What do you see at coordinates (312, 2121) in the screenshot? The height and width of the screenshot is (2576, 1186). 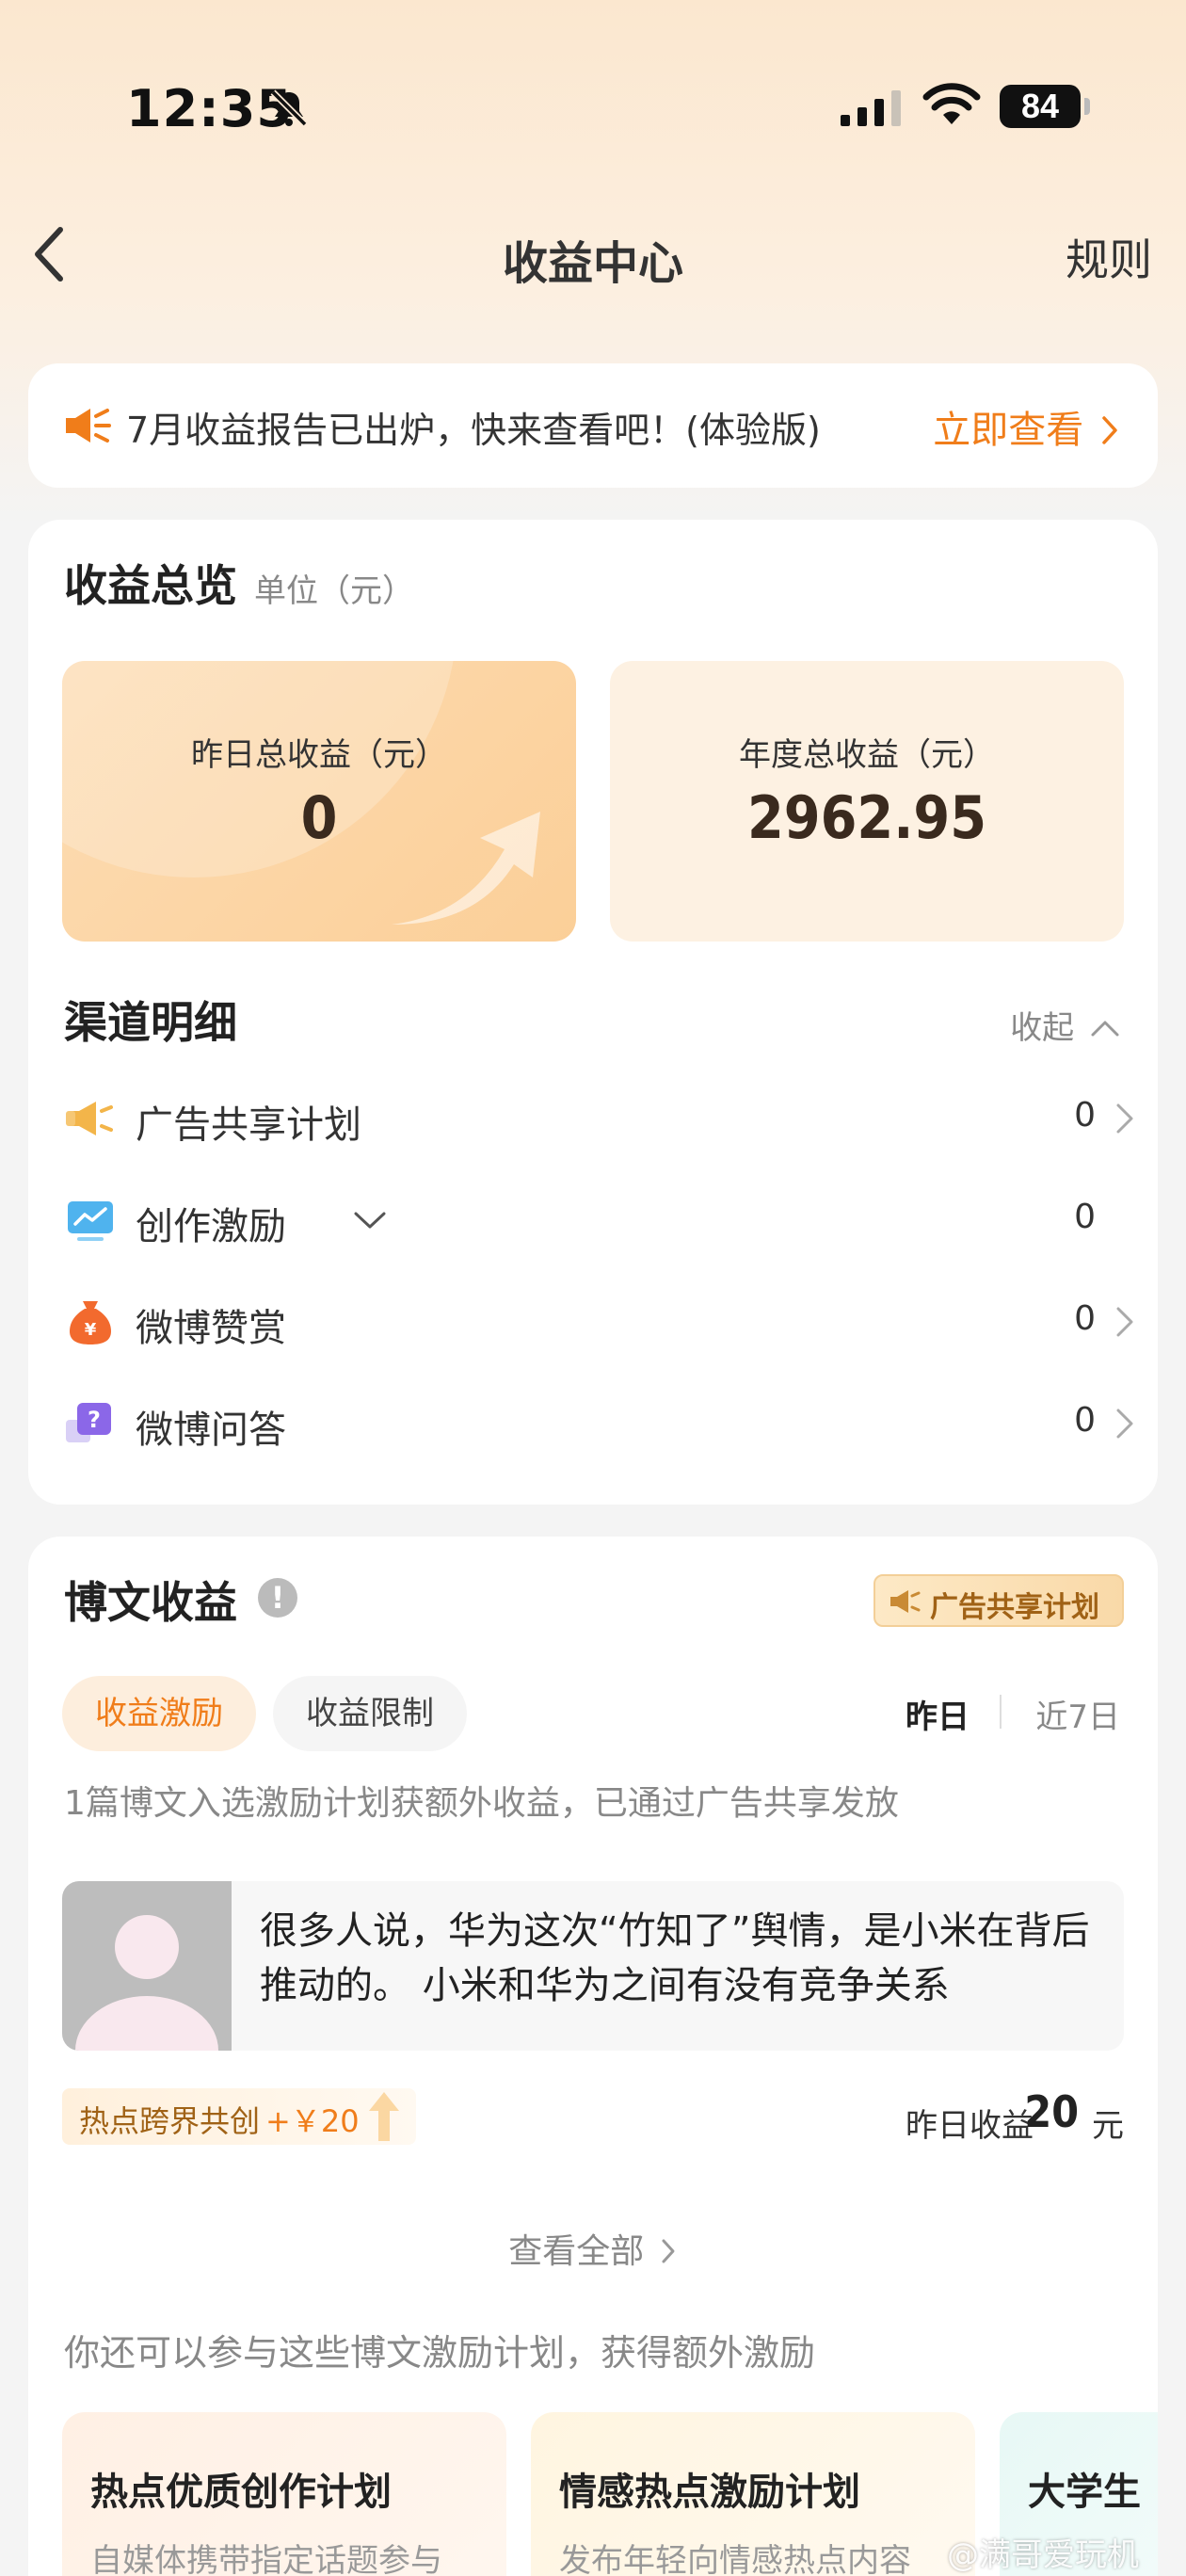 I see `hot-topic-amount: +￥20` at bounding box center [312, 2121].